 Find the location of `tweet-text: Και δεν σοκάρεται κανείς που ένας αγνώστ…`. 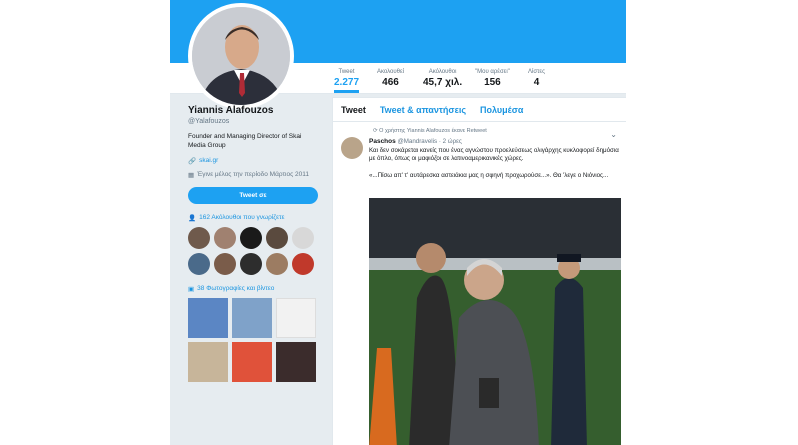

tweet-text: Και δεν σοκάρεται κανείς που ένας αγνώστ… is located at coordinates (494, 154).